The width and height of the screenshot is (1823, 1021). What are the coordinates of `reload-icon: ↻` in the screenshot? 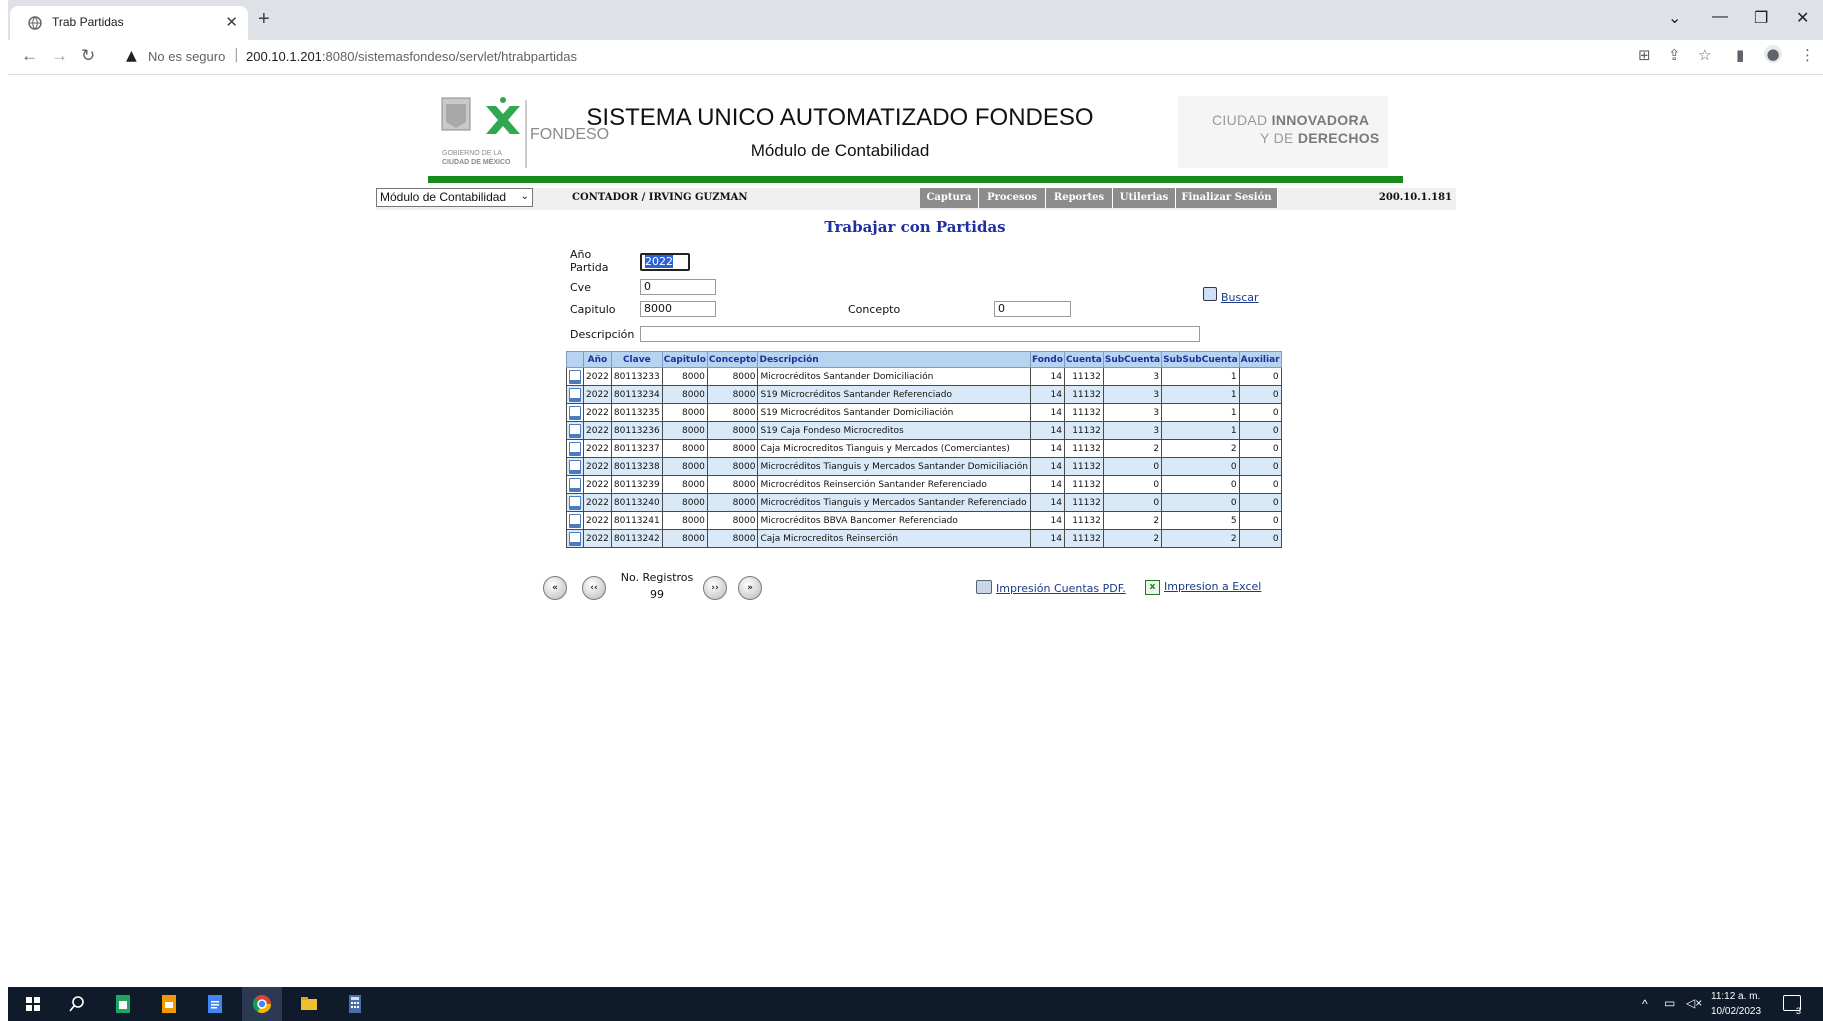 It's located at (88, 56).